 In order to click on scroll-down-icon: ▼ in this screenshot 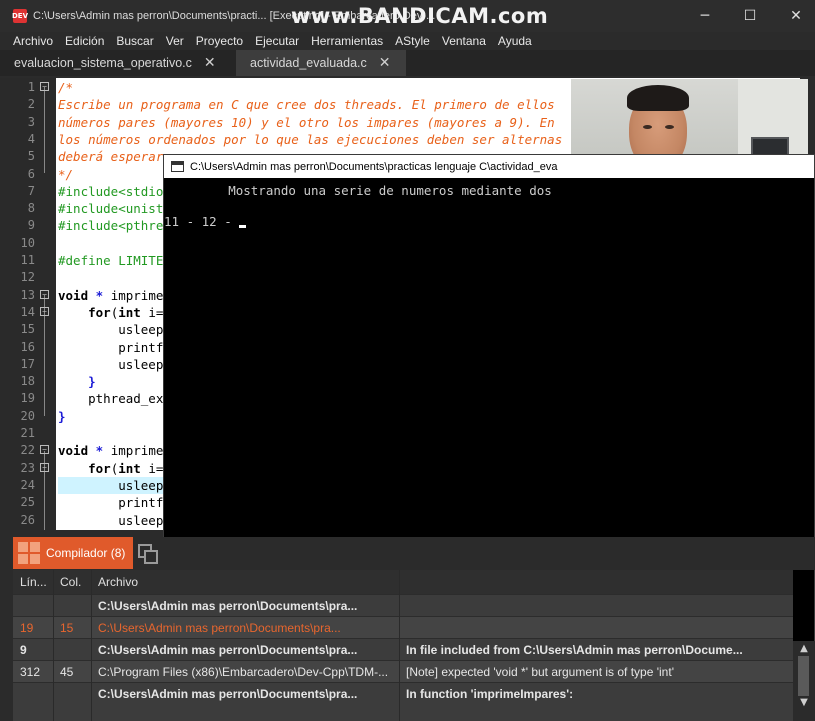, I will do `click(804, 702)`.